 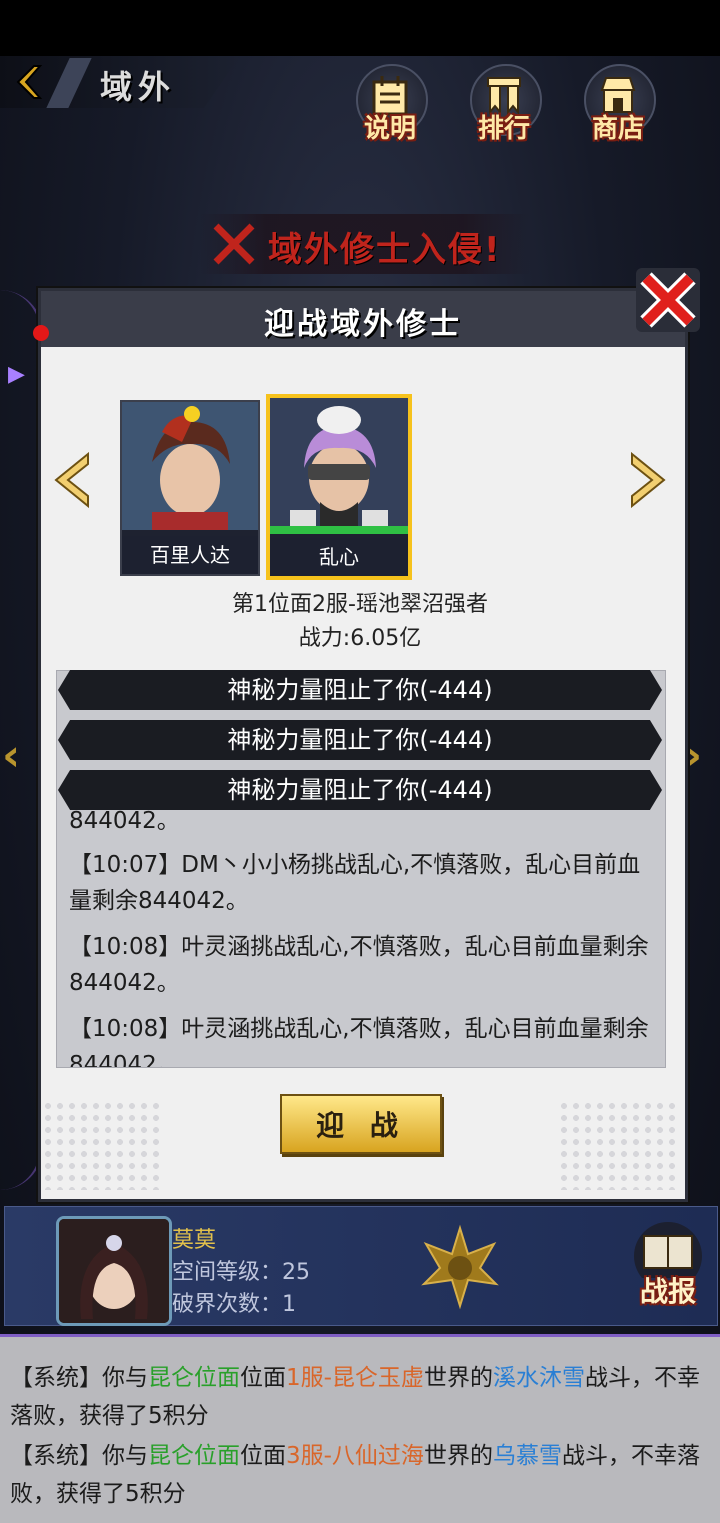 I want to click on ranking-button: 排行, so click(x=504, y=107).